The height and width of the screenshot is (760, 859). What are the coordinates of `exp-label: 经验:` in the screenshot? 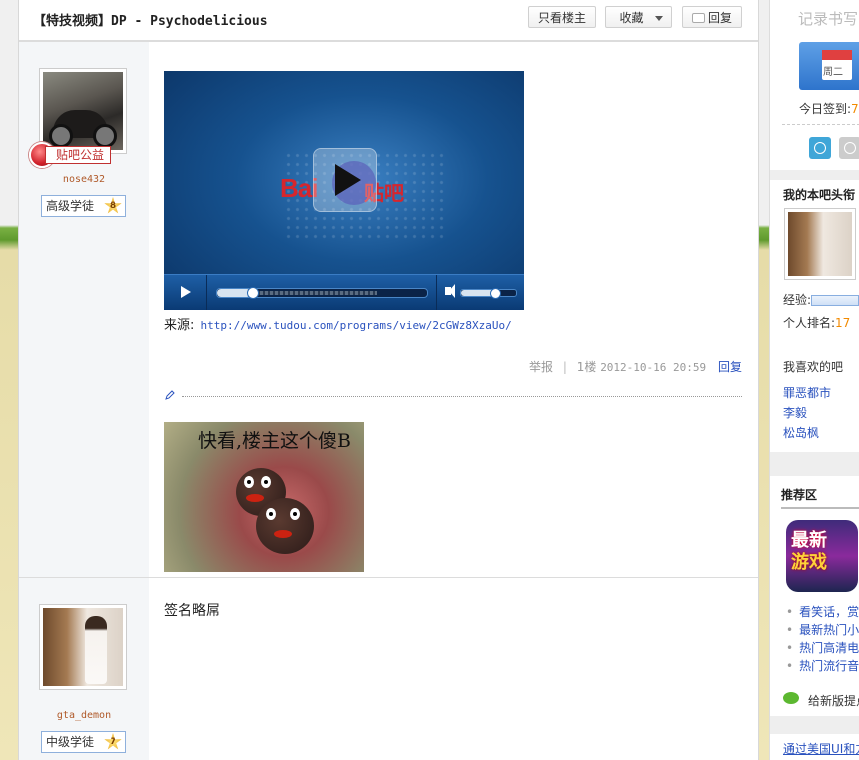 It's located at (797, 300).